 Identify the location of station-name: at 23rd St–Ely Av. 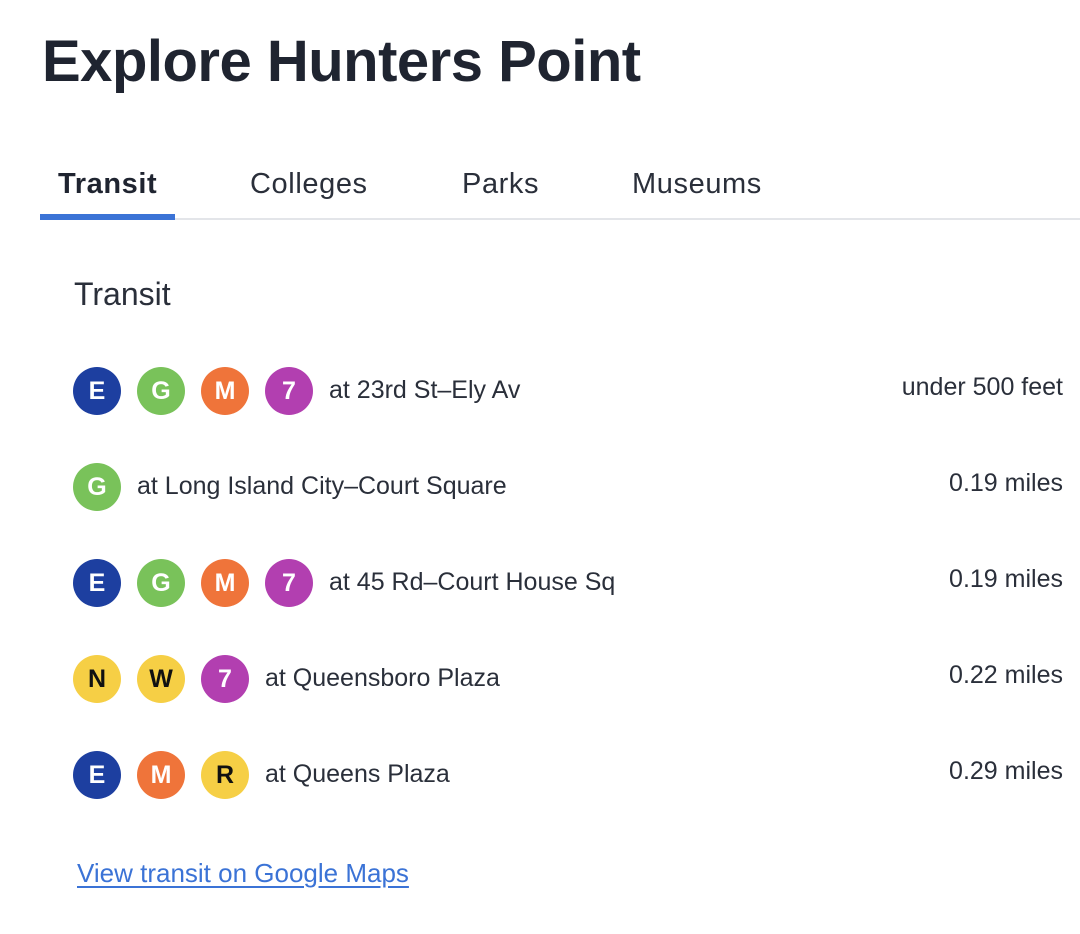
(425, 390).